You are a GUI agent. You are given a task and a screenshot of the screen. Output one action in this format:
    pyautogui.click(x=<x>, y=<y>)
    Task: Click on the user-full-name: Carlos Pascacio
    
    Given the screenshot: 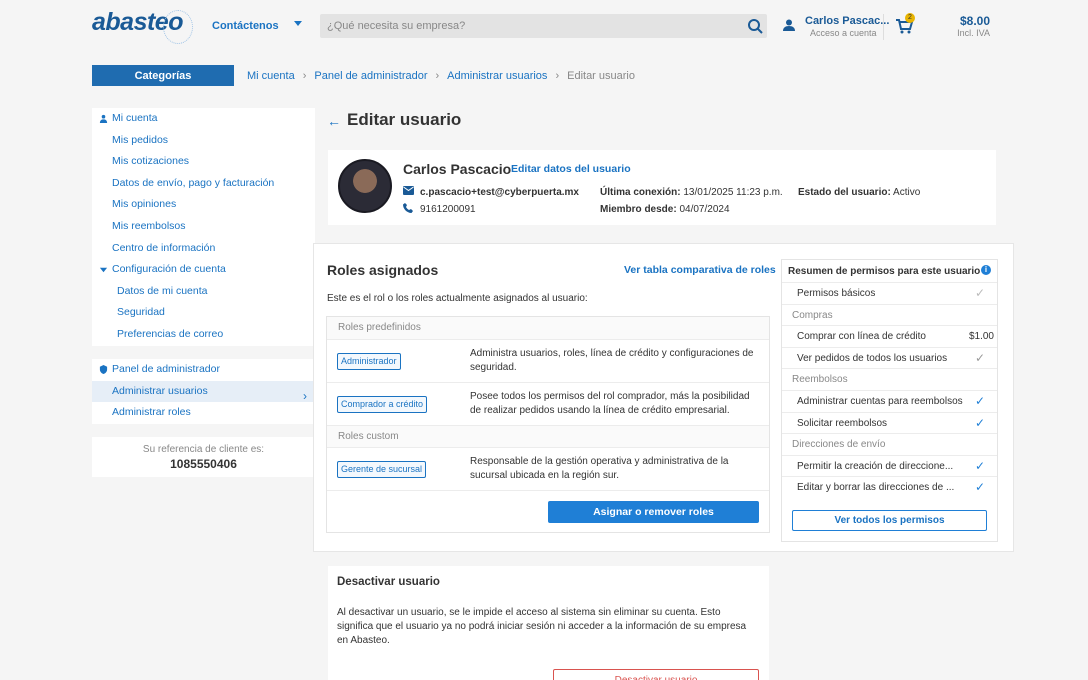 What is the action you would take?
    pyautogui.click(x=457, y=169)
    